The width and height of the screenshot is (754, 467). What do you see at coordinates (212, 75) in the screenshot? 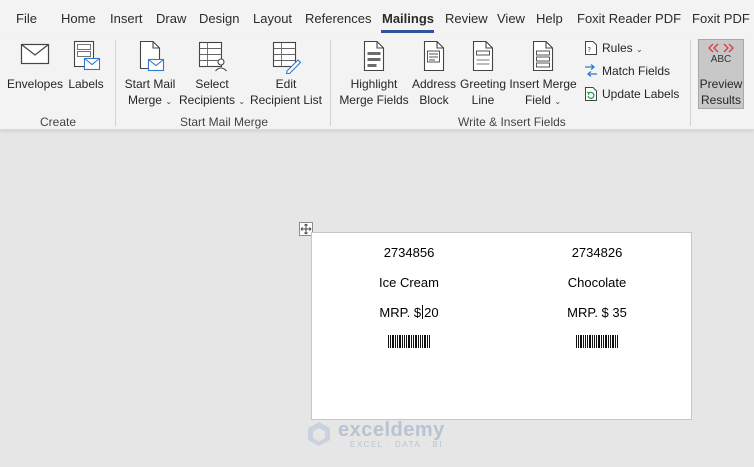
I see `select-recipients-button: Select Recipients ⌄` at bounding box center [212, 75].